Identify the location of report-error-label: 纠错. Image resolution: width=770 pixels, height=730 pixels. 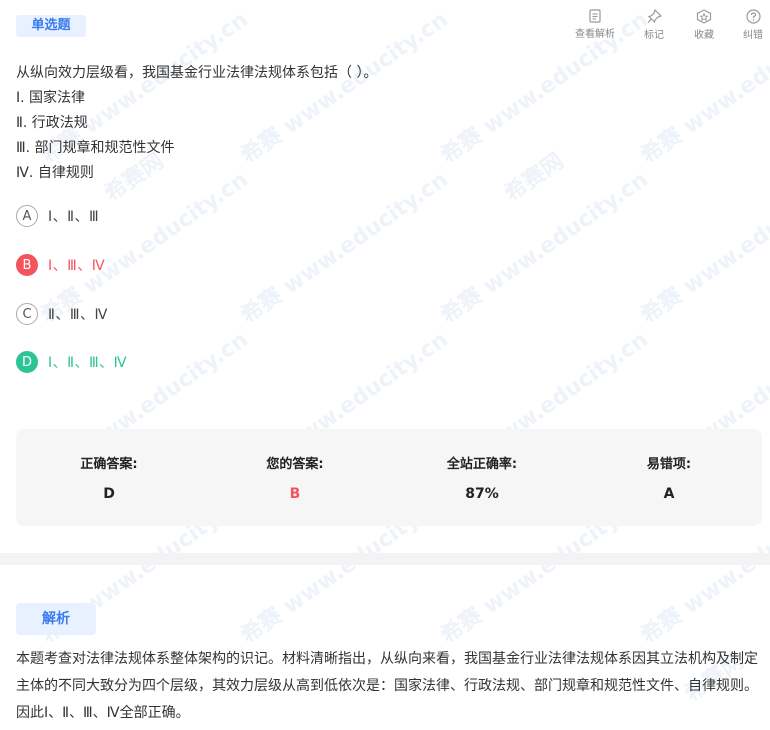
(753, 35).